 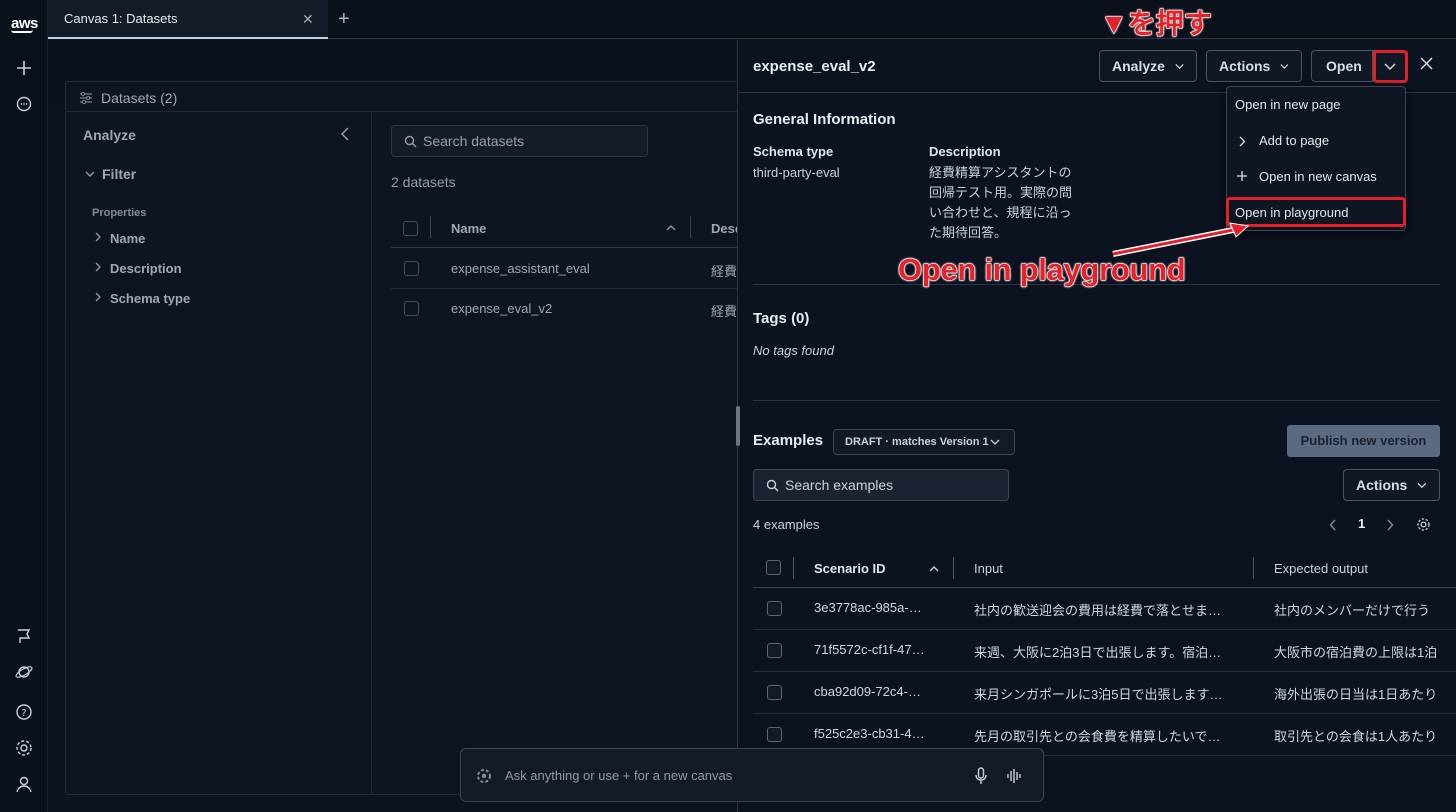 What do you see at coordinates (1390, 66) in the screenshot?
I see `highlight-box-dropdown` at bounding box center [1390, 66].